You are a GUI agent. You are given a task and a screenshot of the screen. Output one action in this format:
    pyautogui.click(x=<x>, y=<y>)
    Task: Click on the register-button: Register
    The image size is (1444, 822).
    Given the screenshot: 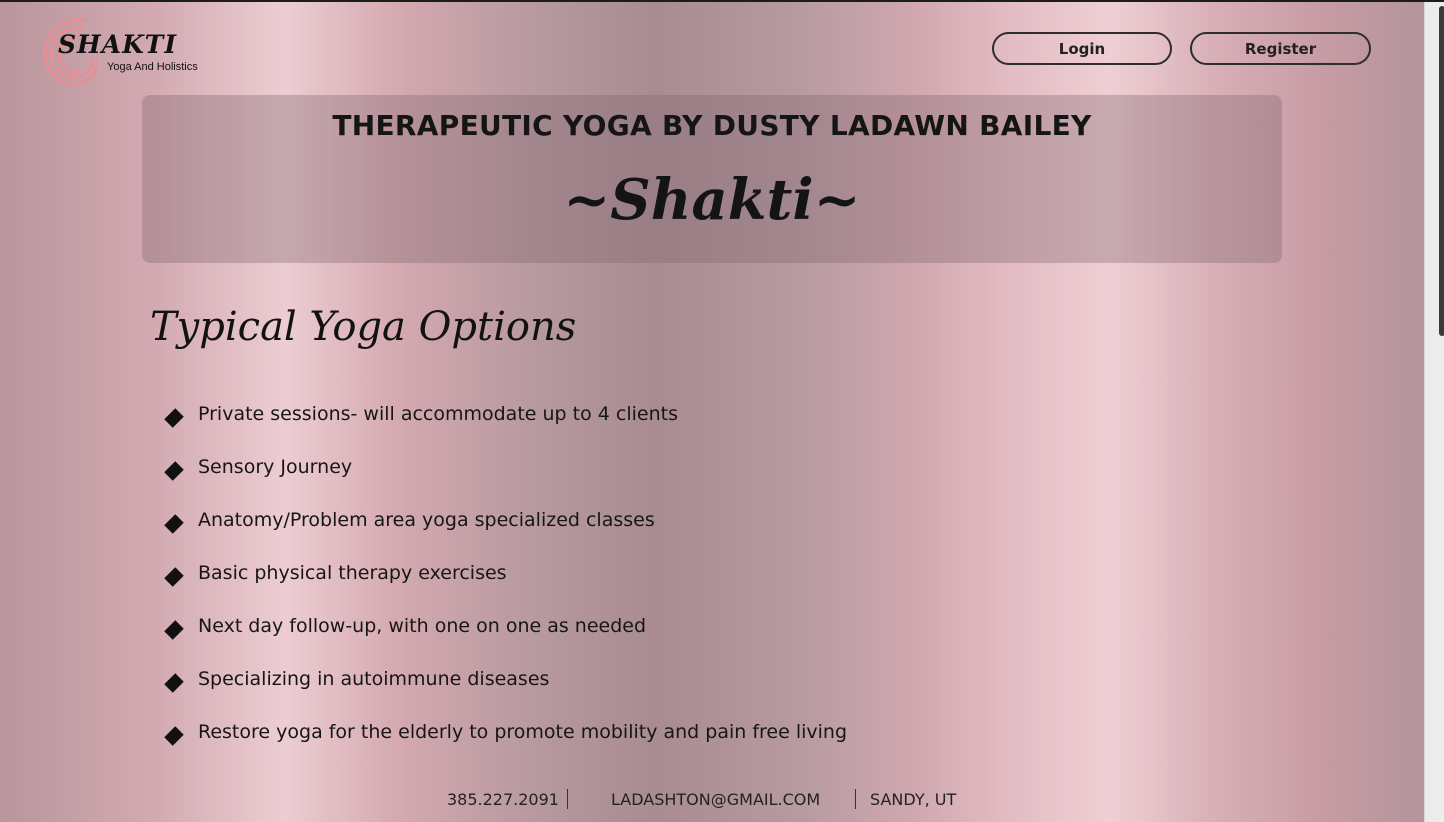 What is the action you would take?
    pyautogui.click(x=1280, y=48)
    